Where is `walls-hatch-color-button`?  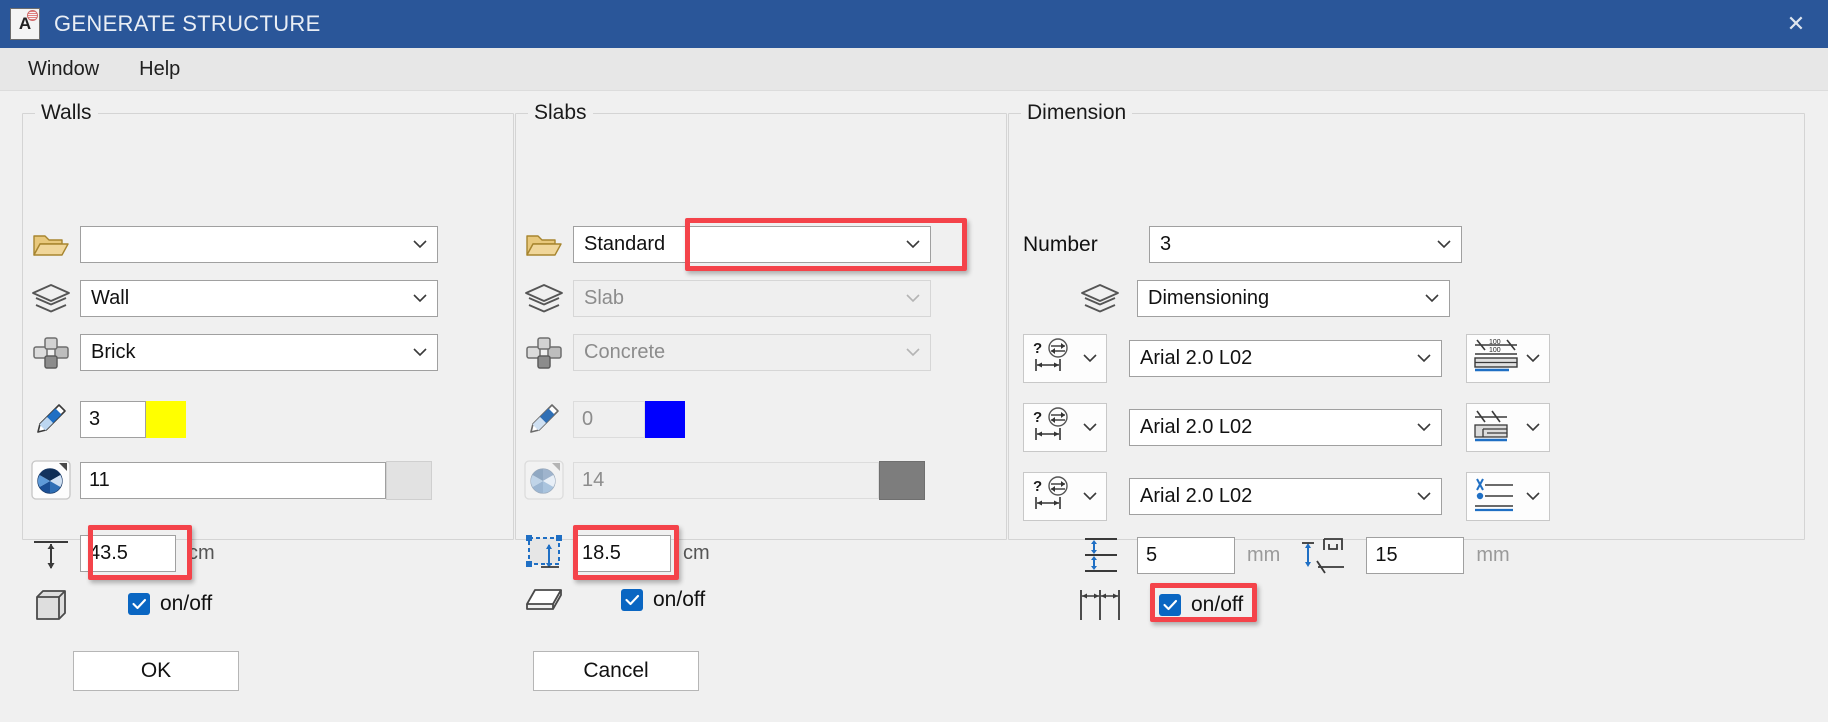 walls-hatch-color-button is located at coordinates (409, 480).